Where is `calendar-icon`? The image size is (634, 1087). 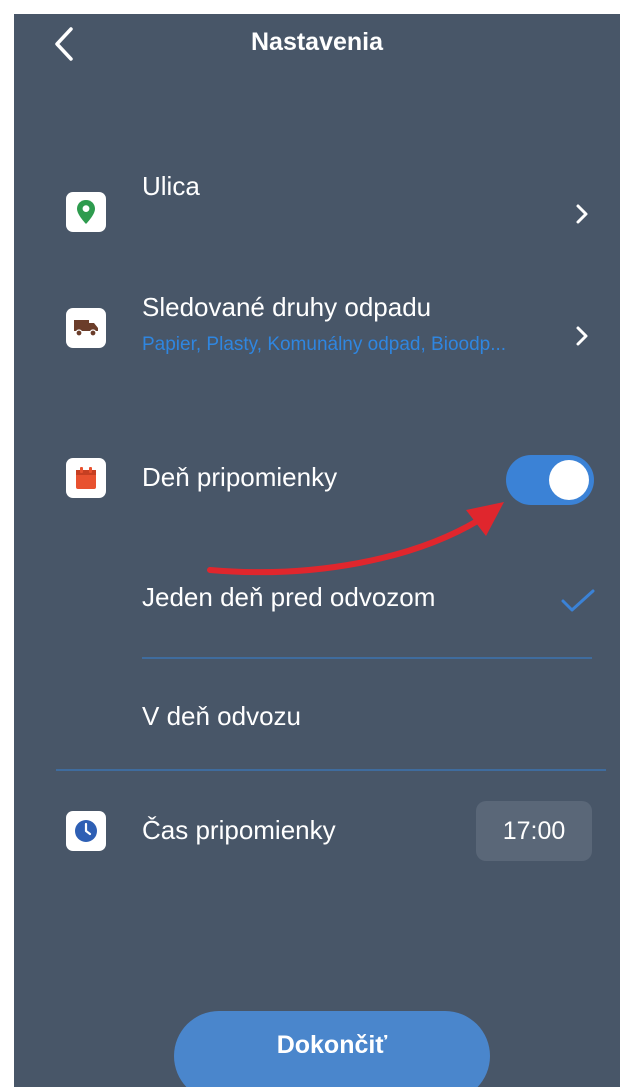
calendar-icon is located at coordinates (86, 478).